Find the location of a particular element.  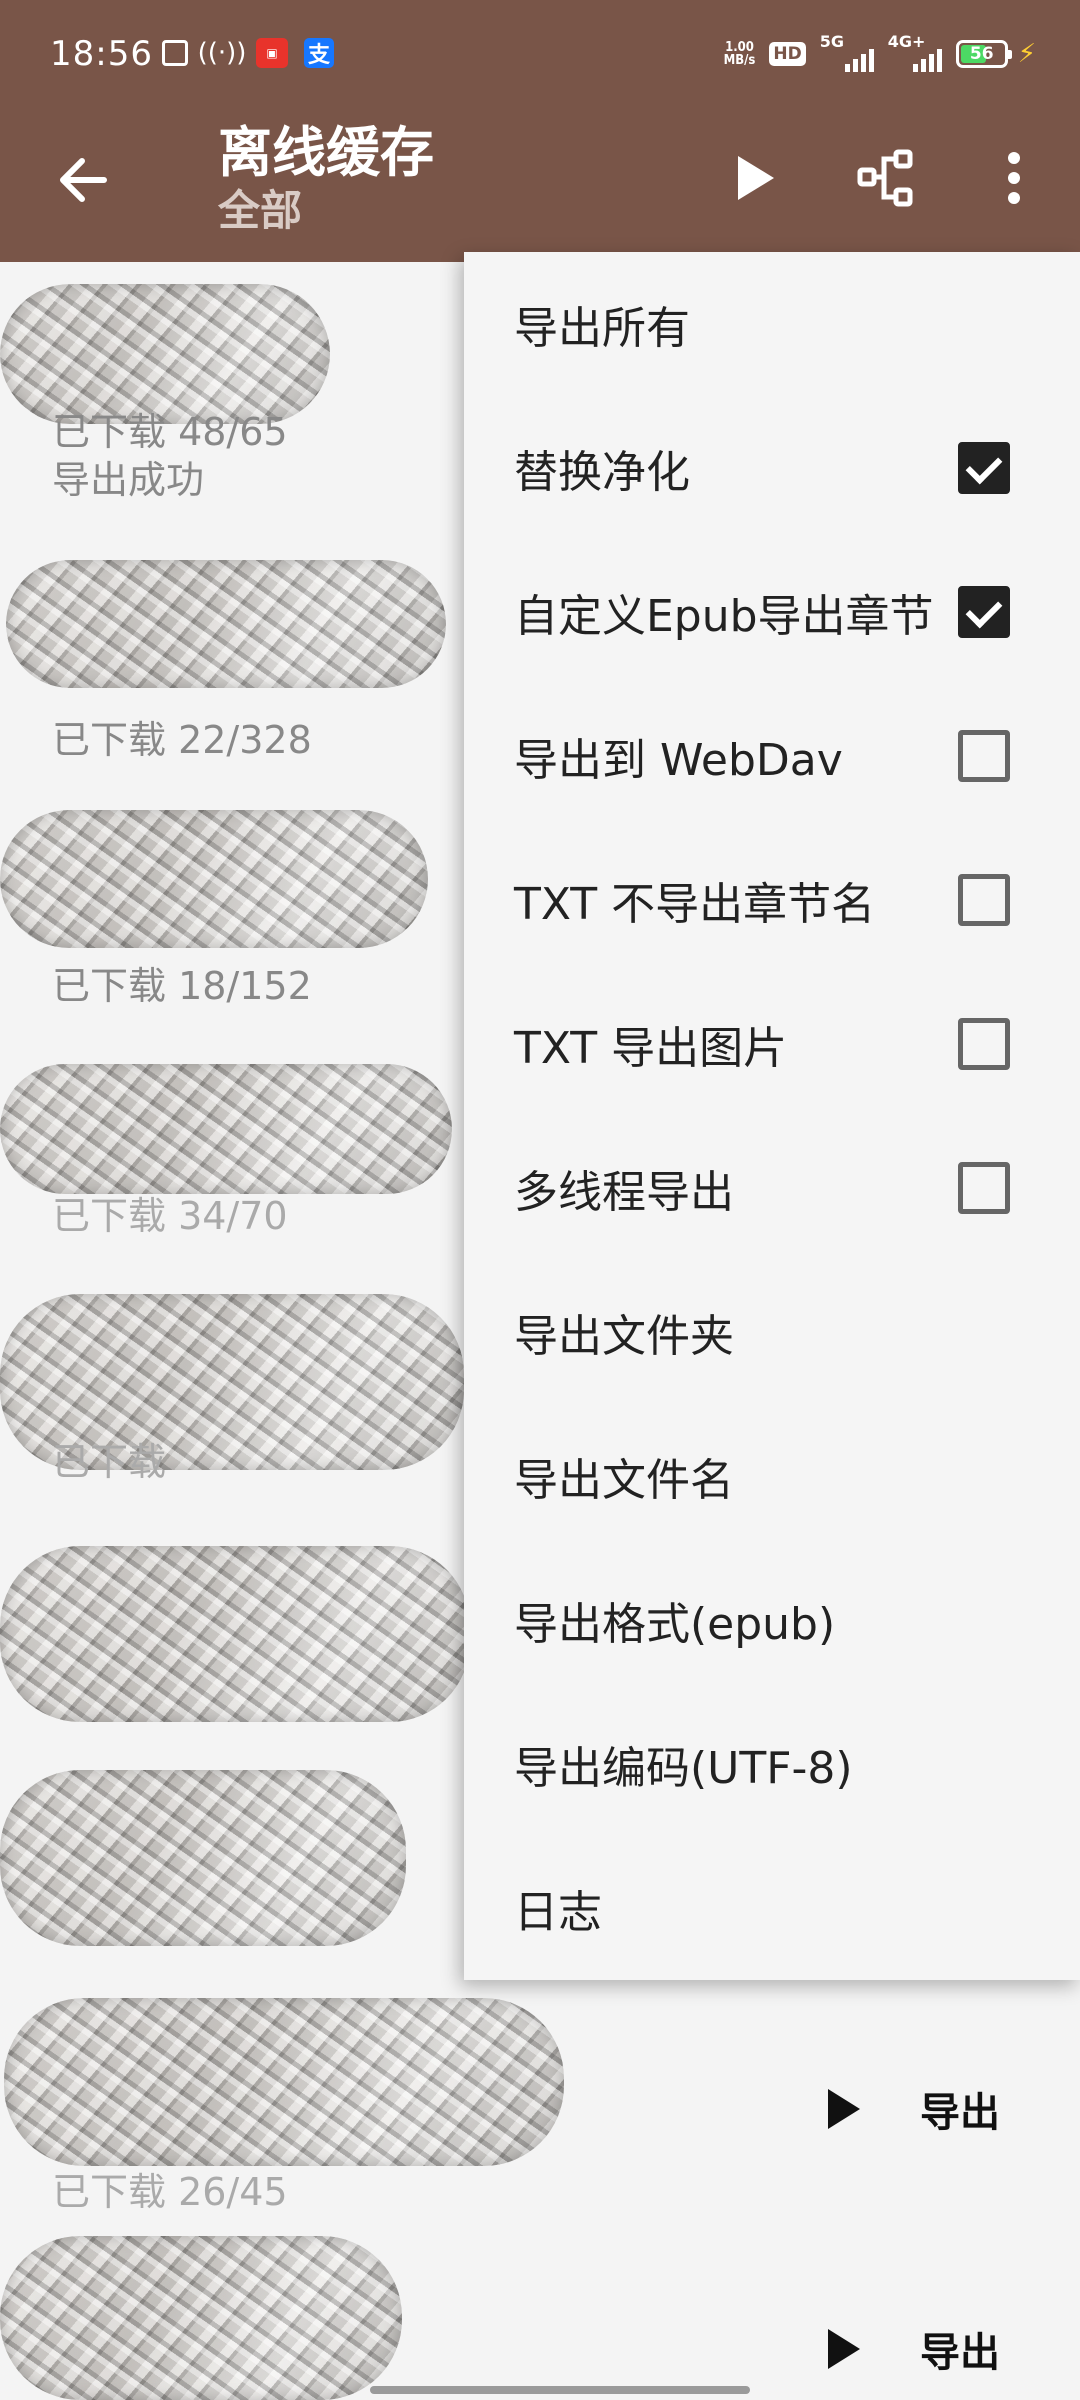

menu-item-export-webdav: 导出到 WebDav is located at coordinates (772, 756).